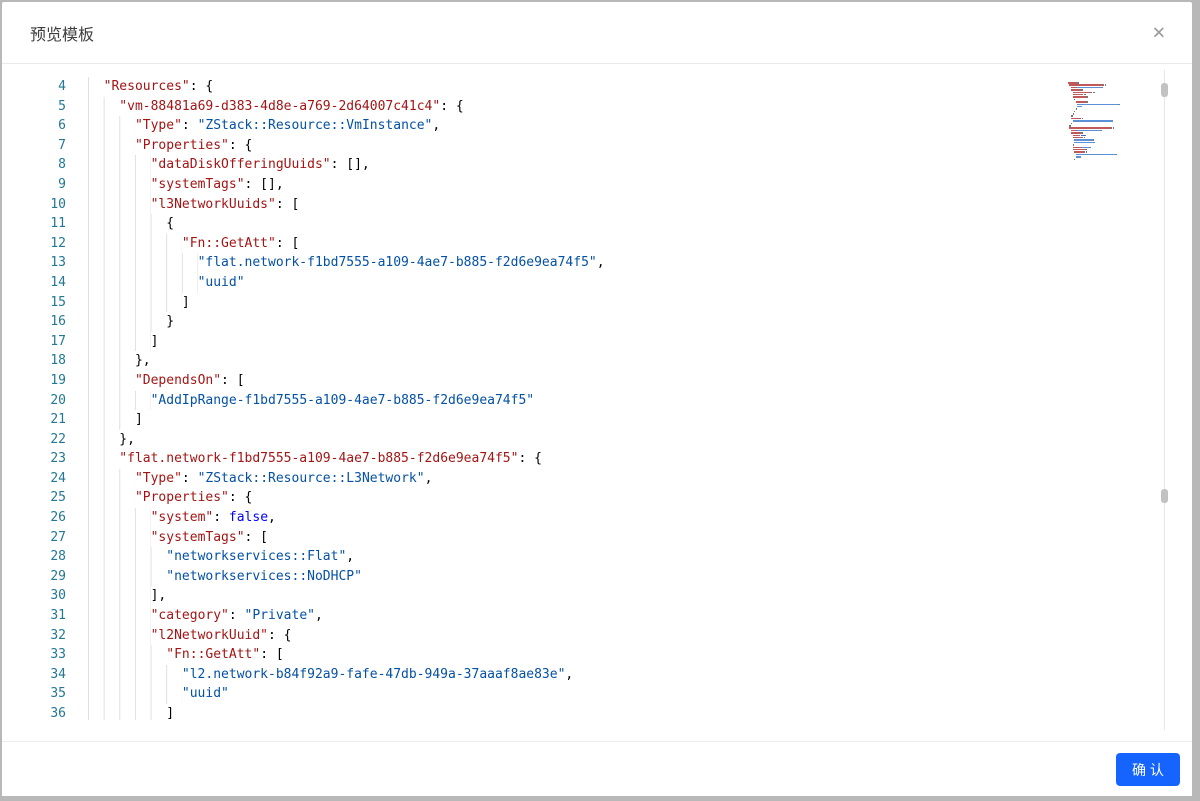 The height and width of the screenshot is (801, 1200). I want to click on line-number: 12, so click(58, 243).